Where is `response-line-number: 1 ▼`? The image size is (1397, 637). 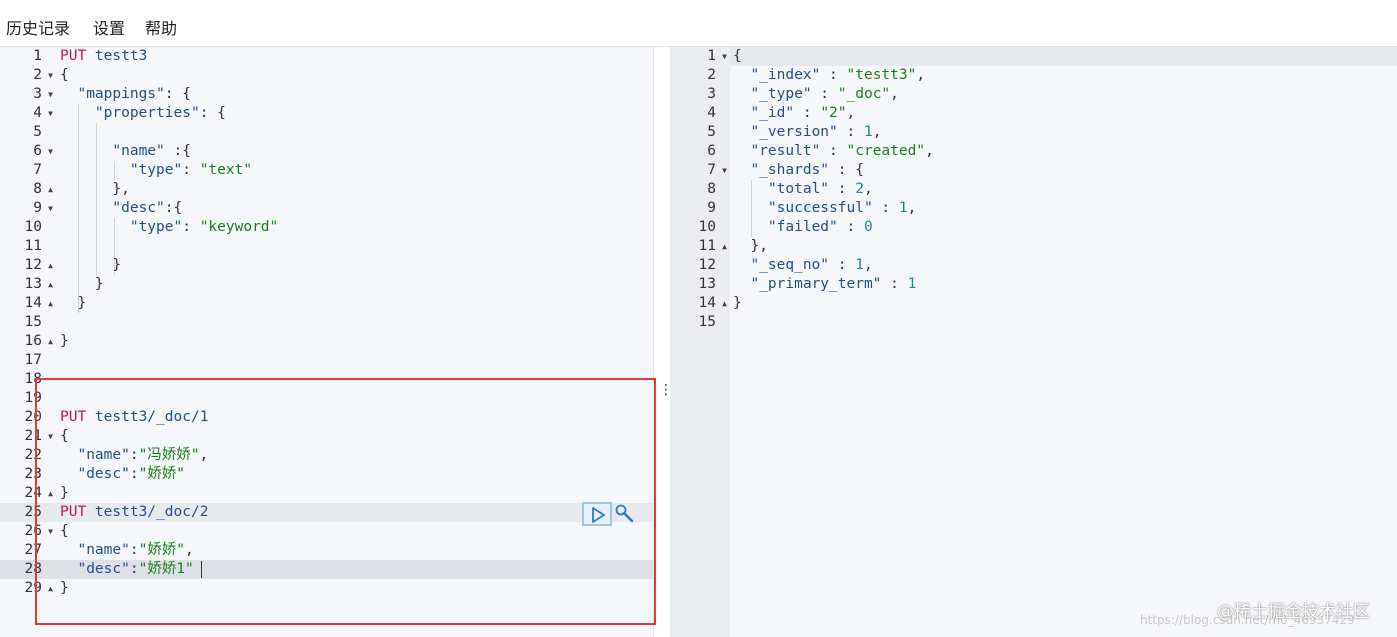
response-line-number: 1 ▼ is located at coordinates (700, 56).